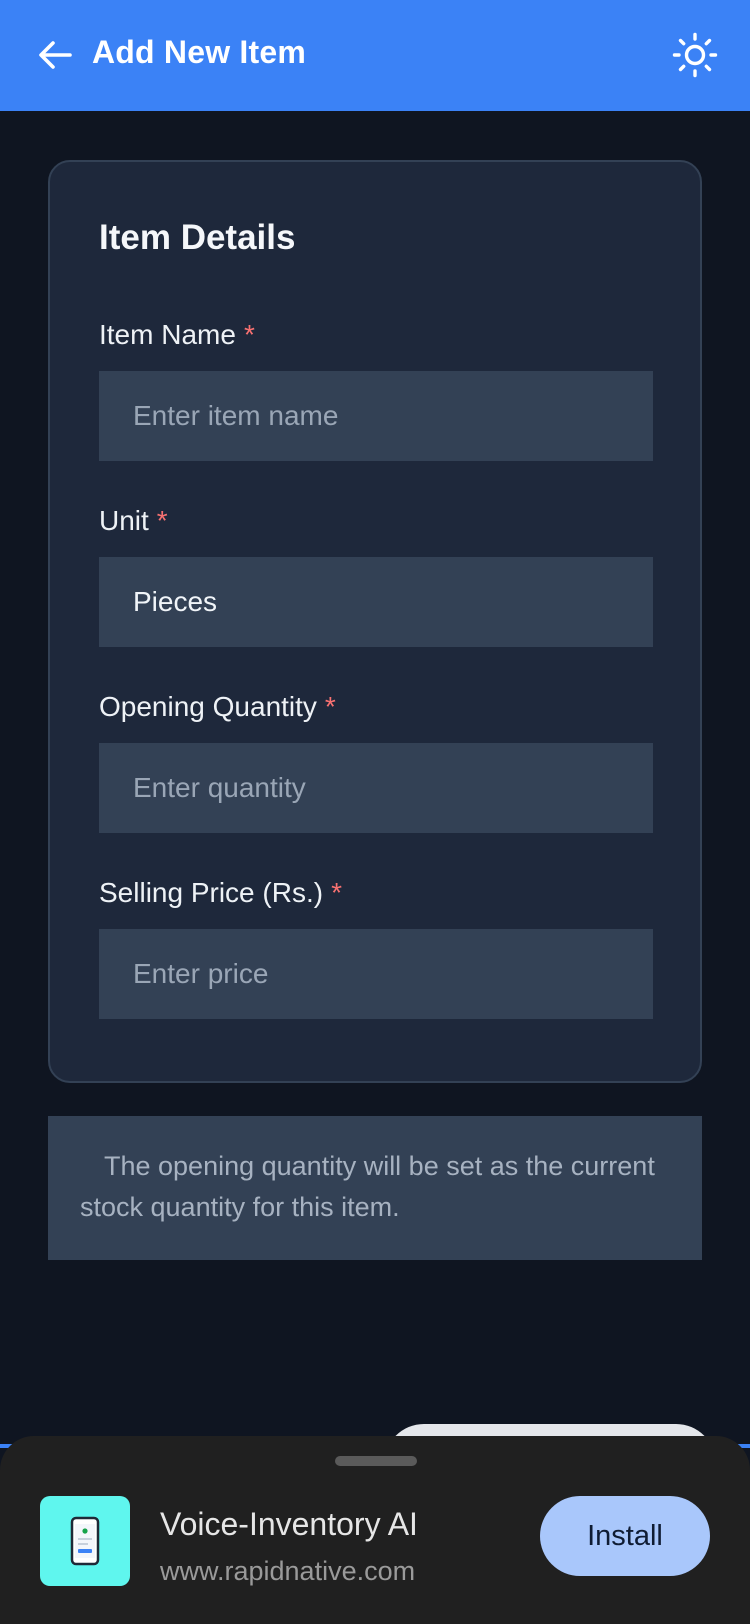  Describe the element at coordinates (199, 52) in the screenshot. I see `page-title: Add New Item` at that location.